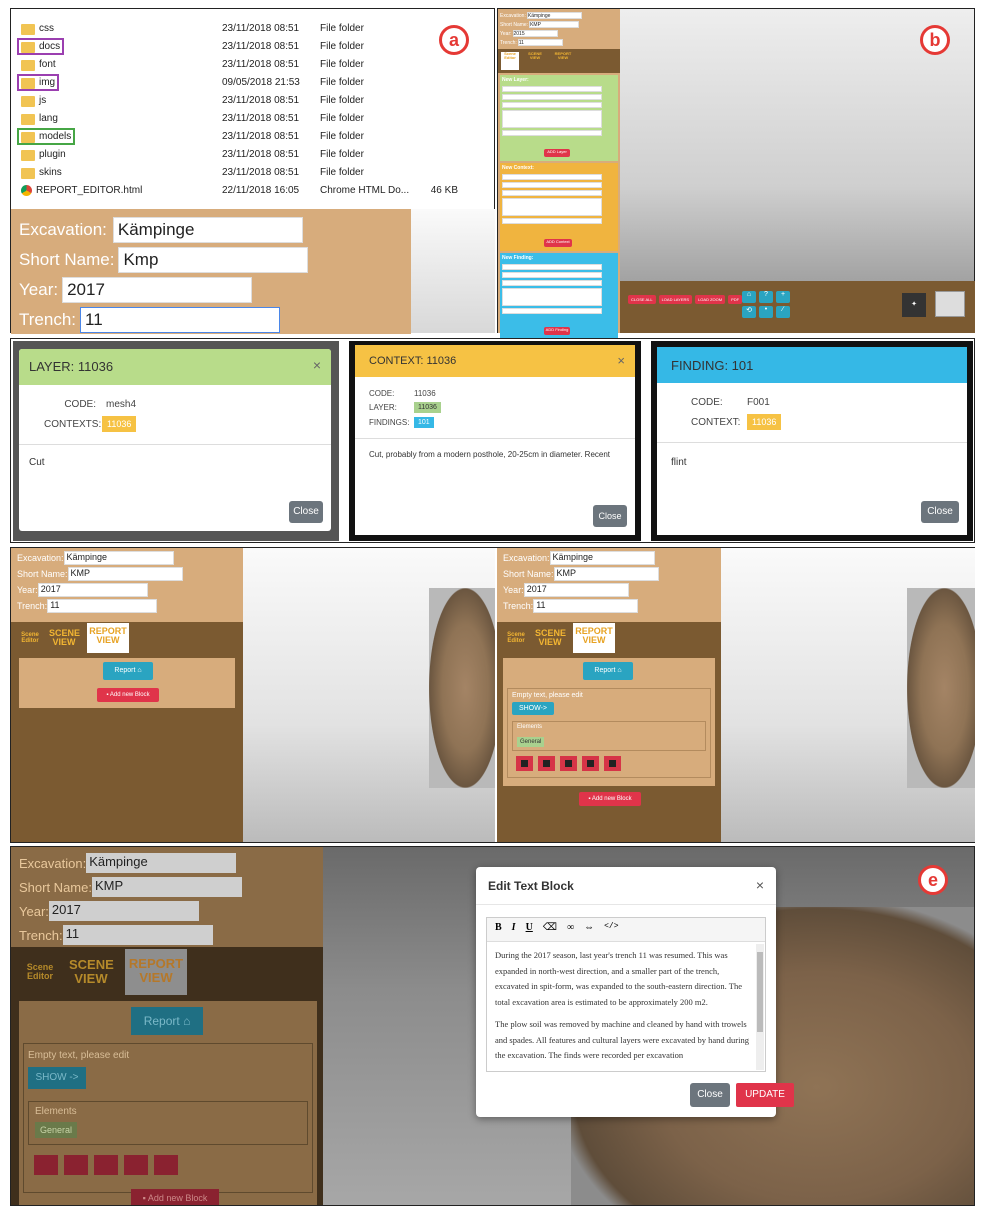  What do you see at coordinates (535, 60) in the screenshot?
I see `b-tab-scene-view: SCENE VIEW` at bounding box center [535, 60].